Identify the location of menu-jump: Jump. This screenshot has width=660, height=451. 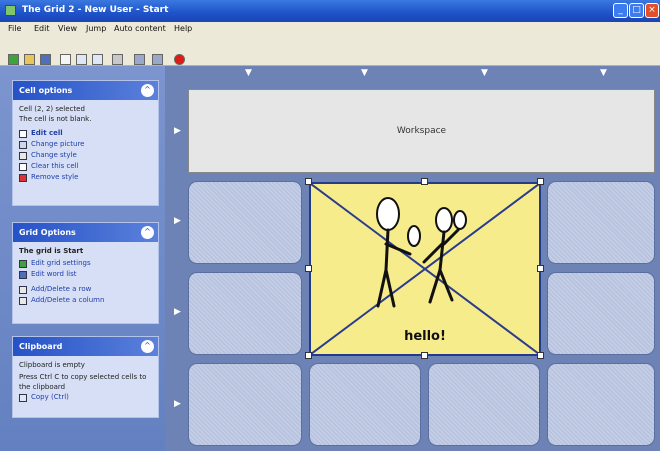
(96, 28).